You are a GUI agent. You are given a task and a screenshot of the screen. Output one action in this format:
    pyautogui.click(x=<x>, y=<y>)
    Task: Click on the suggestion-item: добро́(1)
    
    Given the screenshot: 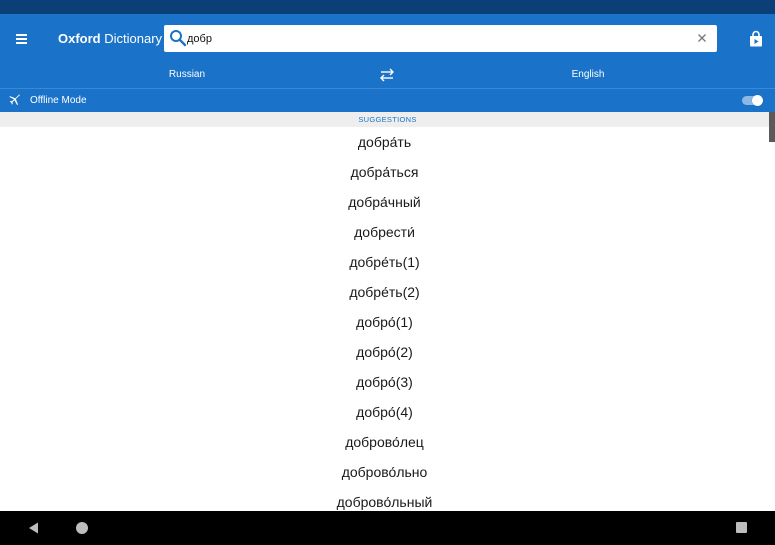 What is the action you would take?
    pyautogui.click(x=384, y=322)
    